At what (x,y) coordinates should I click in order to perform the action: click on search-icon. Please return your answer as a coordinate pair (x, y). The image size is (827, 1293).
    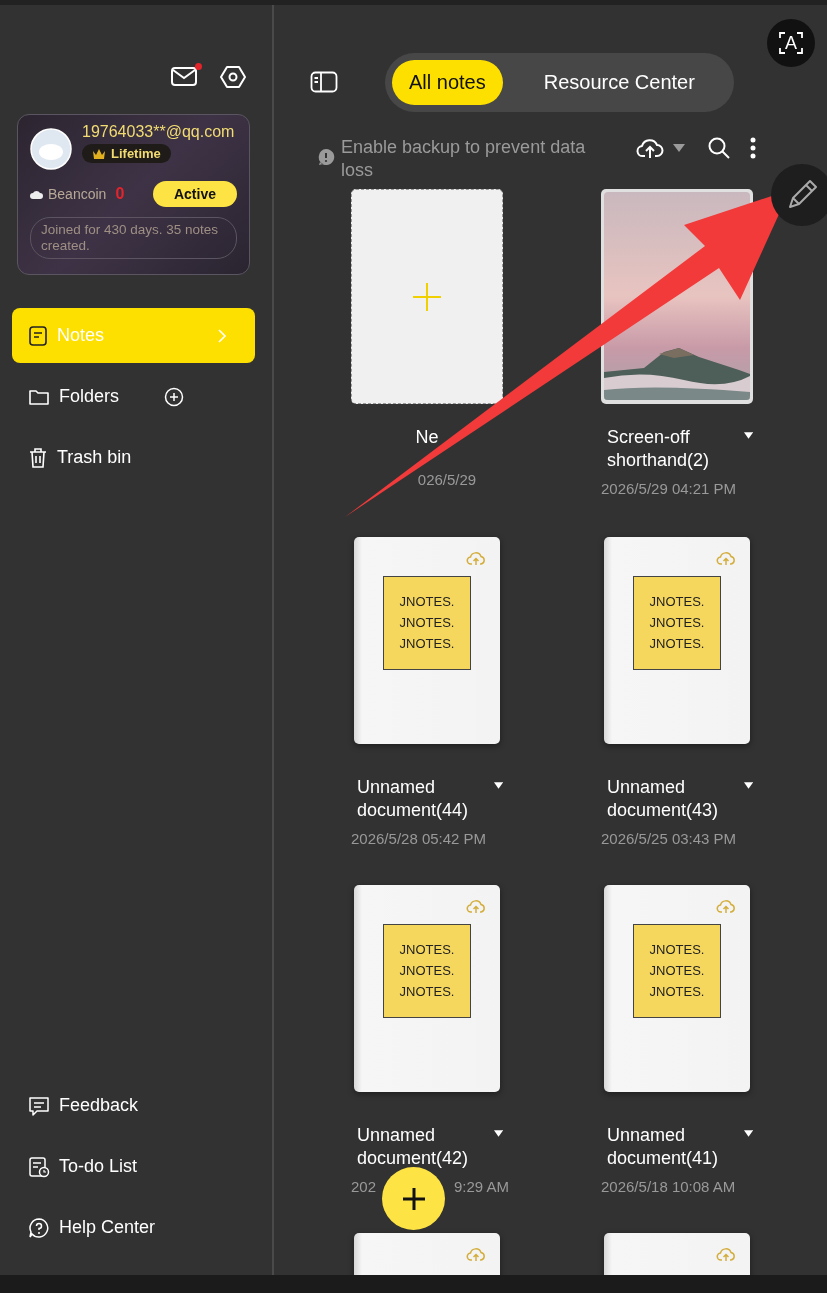
    Looking at the image, I should click on (719, 148).